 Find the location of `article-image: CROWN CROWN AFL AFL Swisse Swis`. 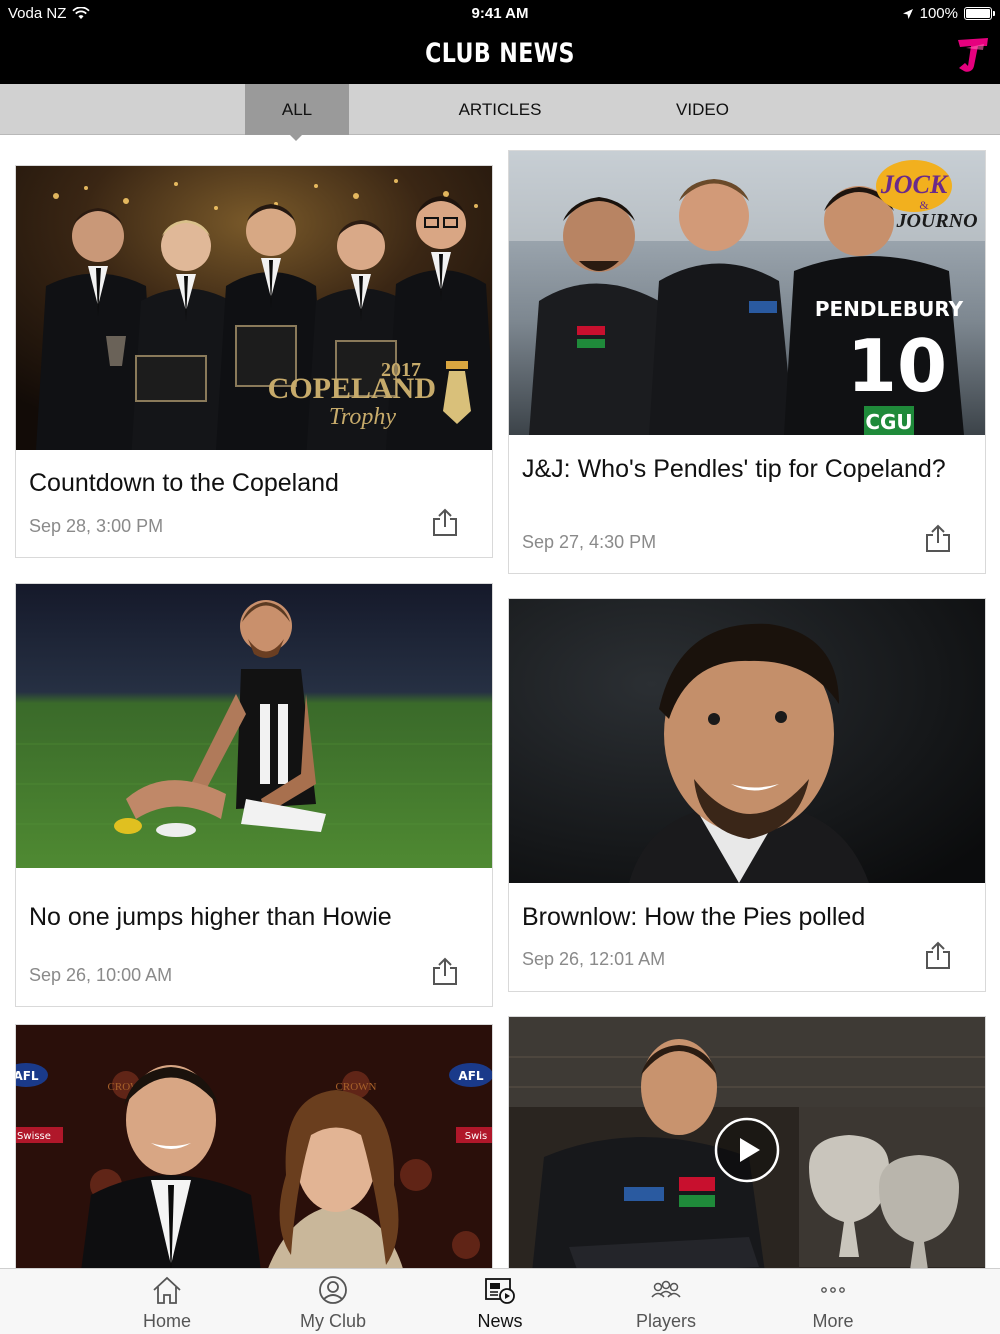

article-image: CROWN CROWN AFL AFL Swisse Swis is located at coordinates (254, 1154).